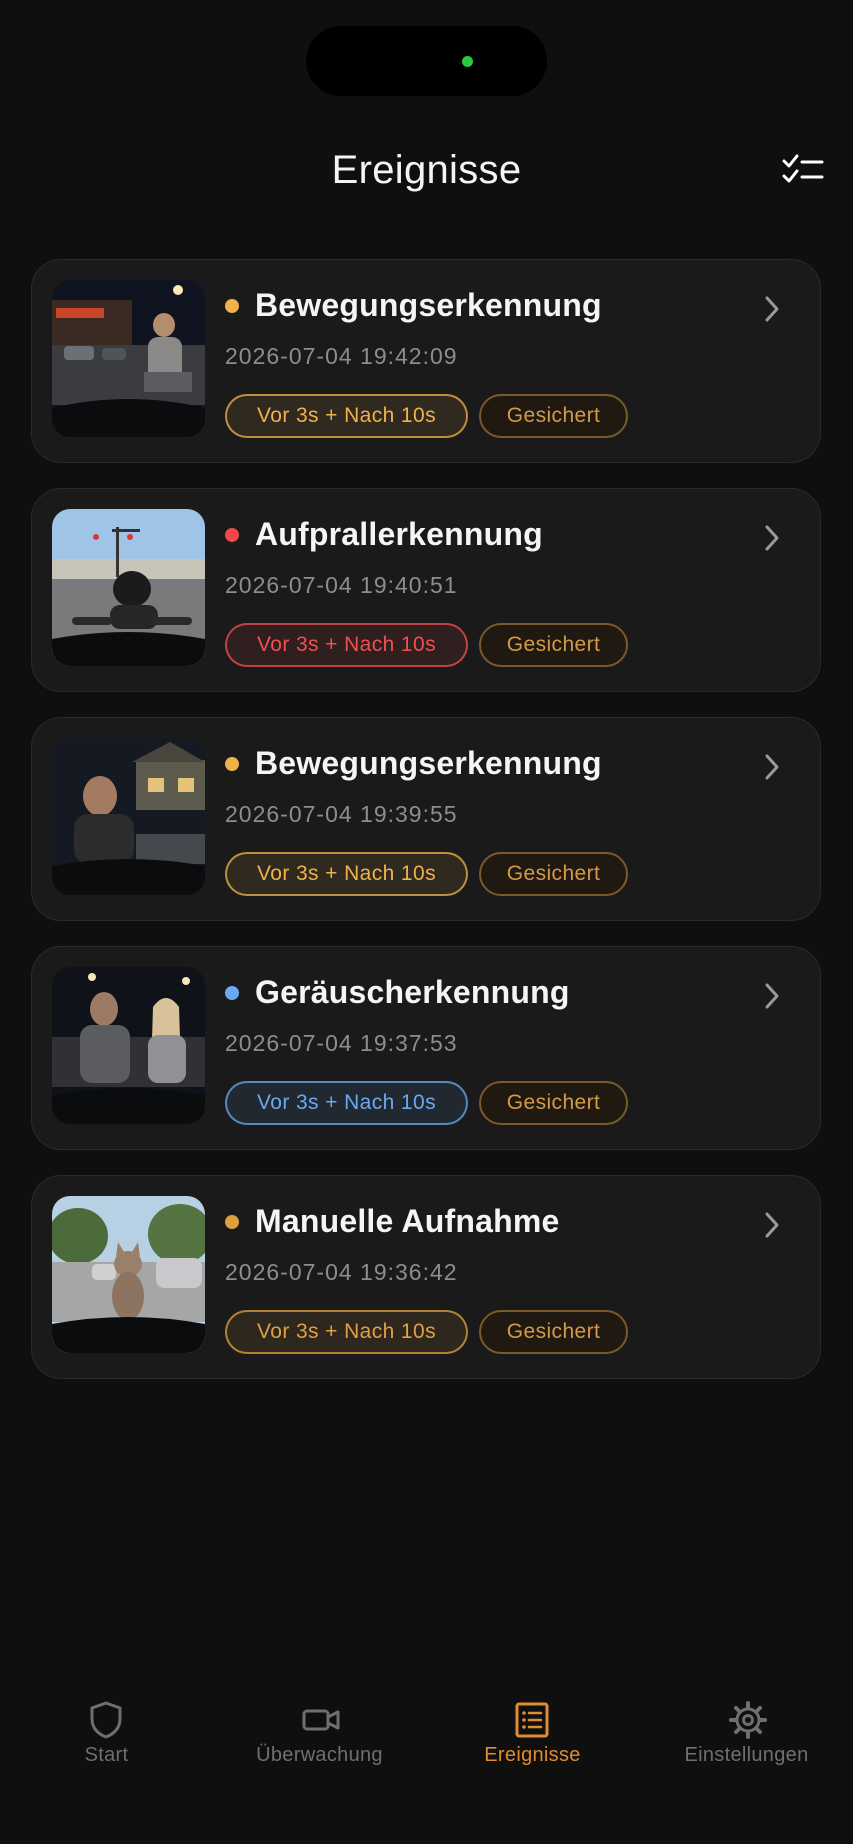  Describe the element at coordinates (748, 1720) in the screenshot. I see `gear-icon` at that location.